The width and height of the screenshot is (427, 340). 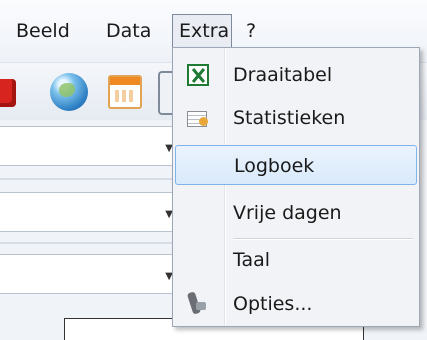 I want to click on statistics-icon, so click(x=199, y=119).